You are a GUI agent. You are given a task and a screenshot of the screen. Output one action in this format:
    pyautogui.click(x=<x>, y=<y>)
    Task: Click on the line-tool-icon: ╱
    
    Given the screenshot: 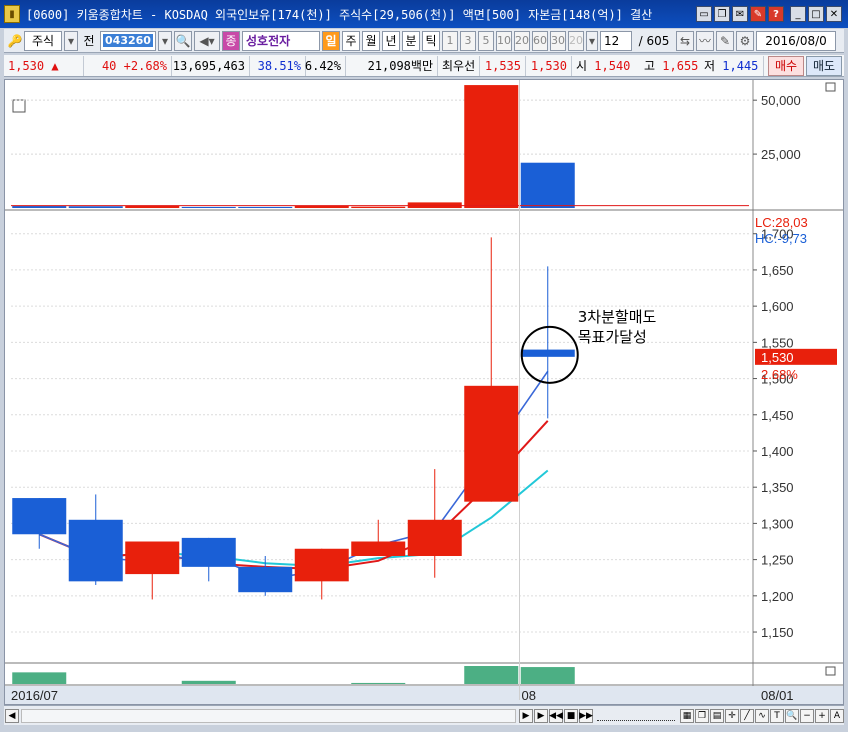 What is the action you would take?
    pyautogui.click(x=747, y=715)
    